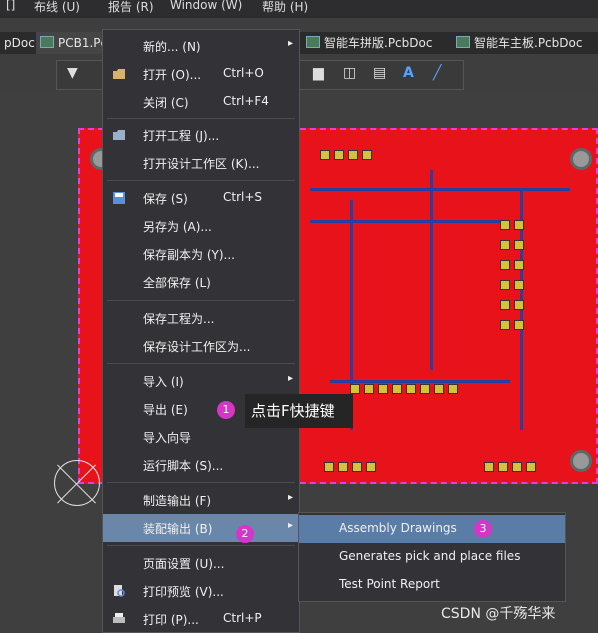 The height and width of the screenshot is (633, 598). I want to click on watermark: CSDN @千殇华来, so click(498, 614).